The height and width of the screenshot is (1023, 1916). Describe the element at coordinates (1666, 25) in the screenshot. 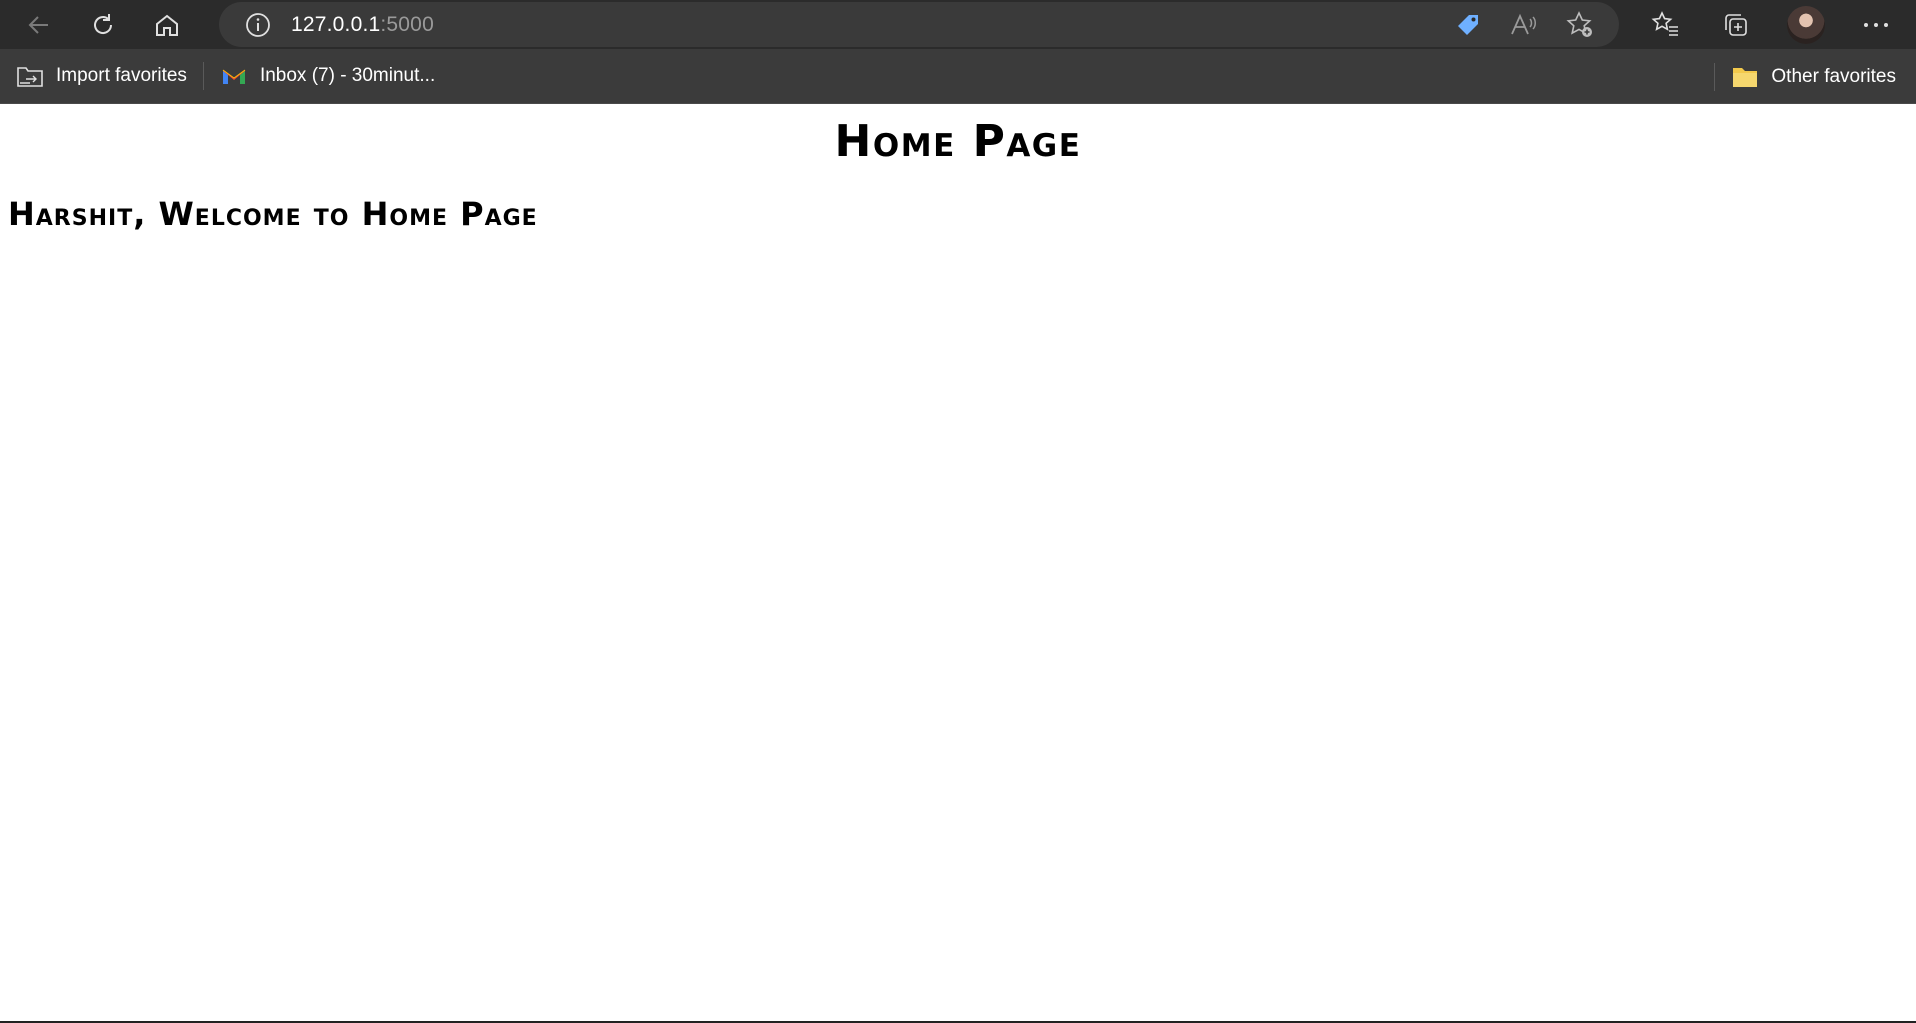

I see `favorites-icon` at that location.